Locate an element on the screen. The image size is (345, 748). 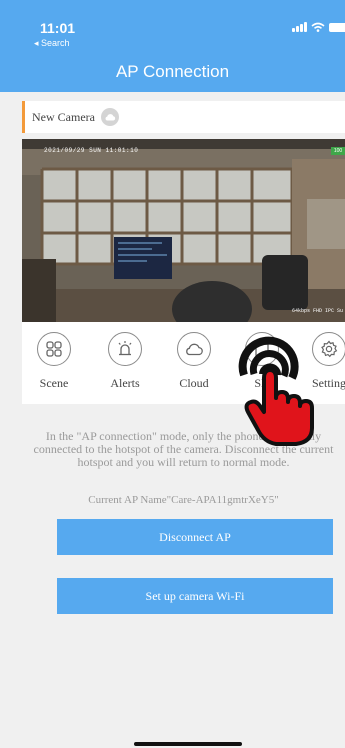
scene-grid-icon is located at coordinates (54, 349).